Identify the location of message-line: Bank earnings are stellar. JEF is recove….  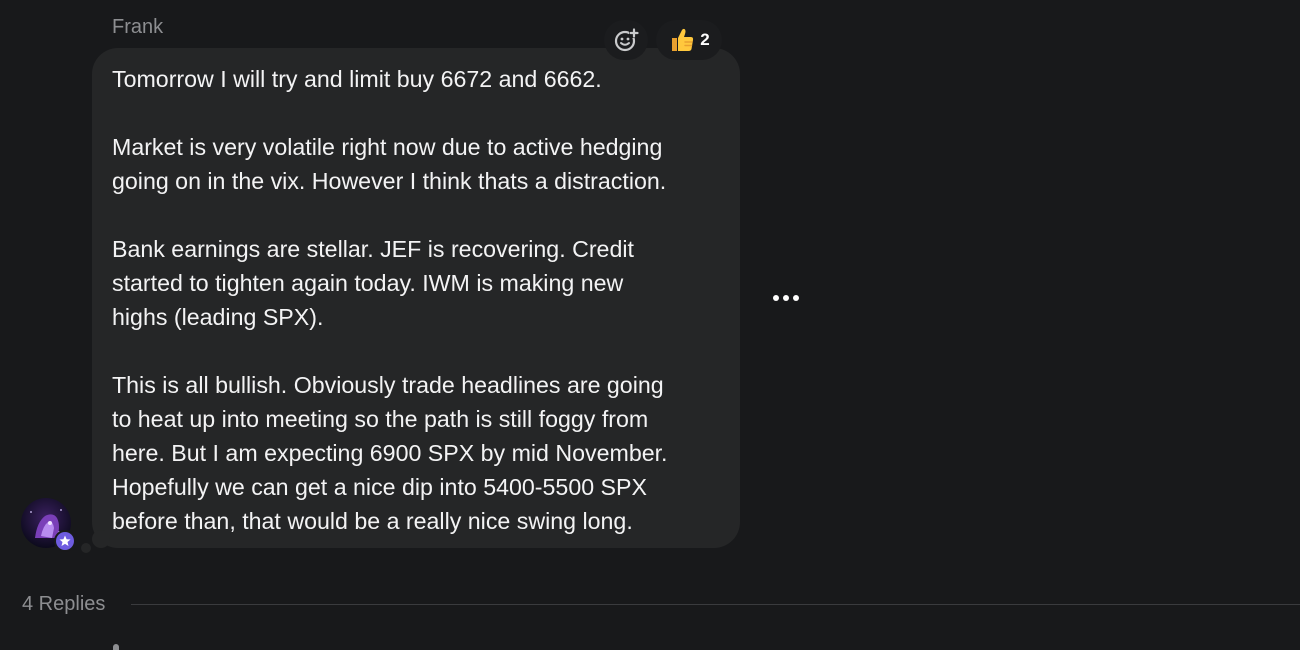
(373, 249).